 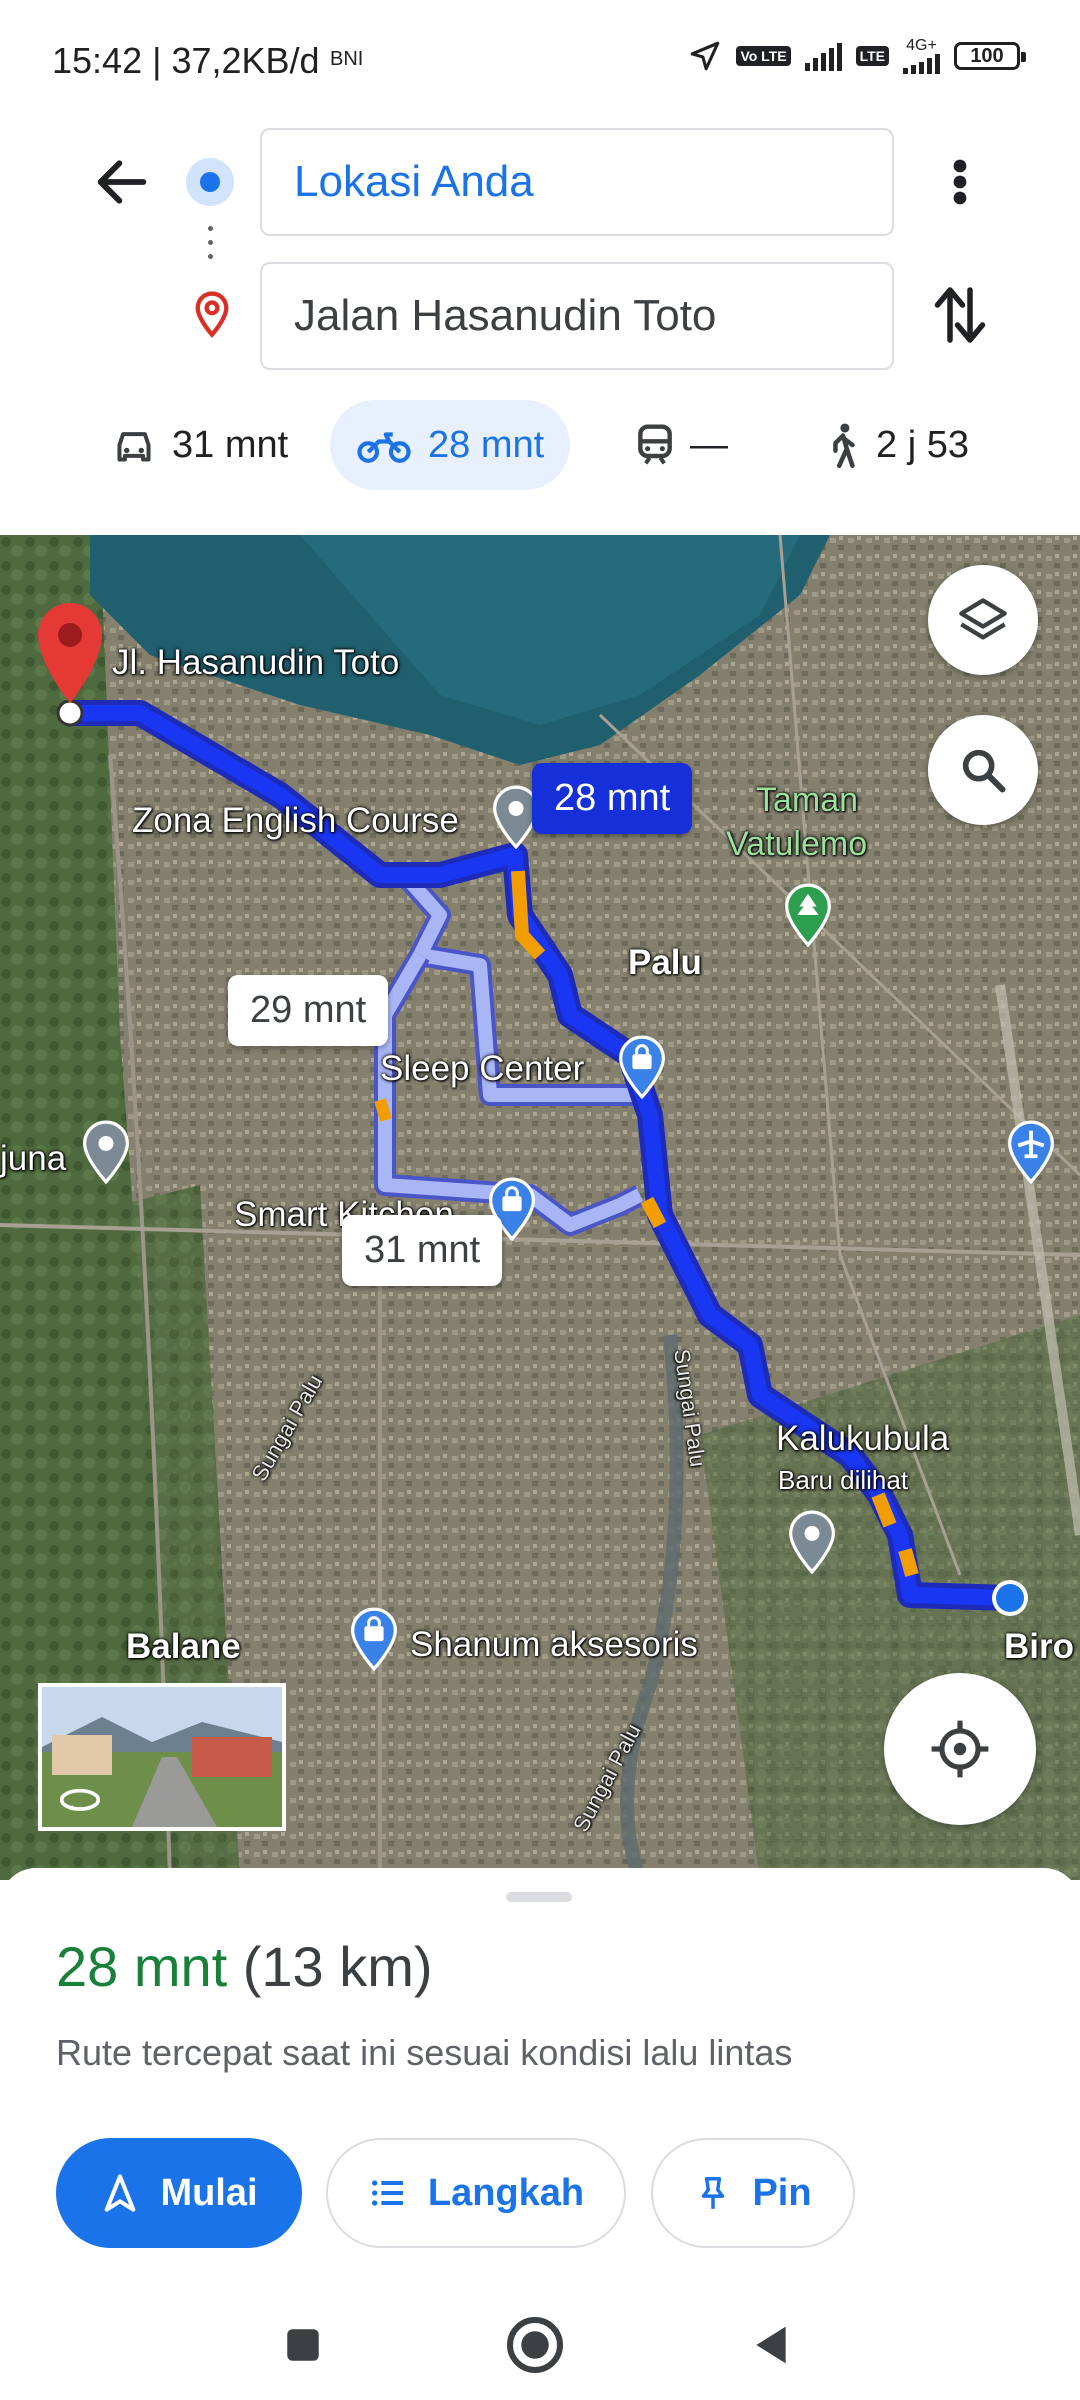 I want to click on shopping-pin-icon, so click(x=642, y=1067).